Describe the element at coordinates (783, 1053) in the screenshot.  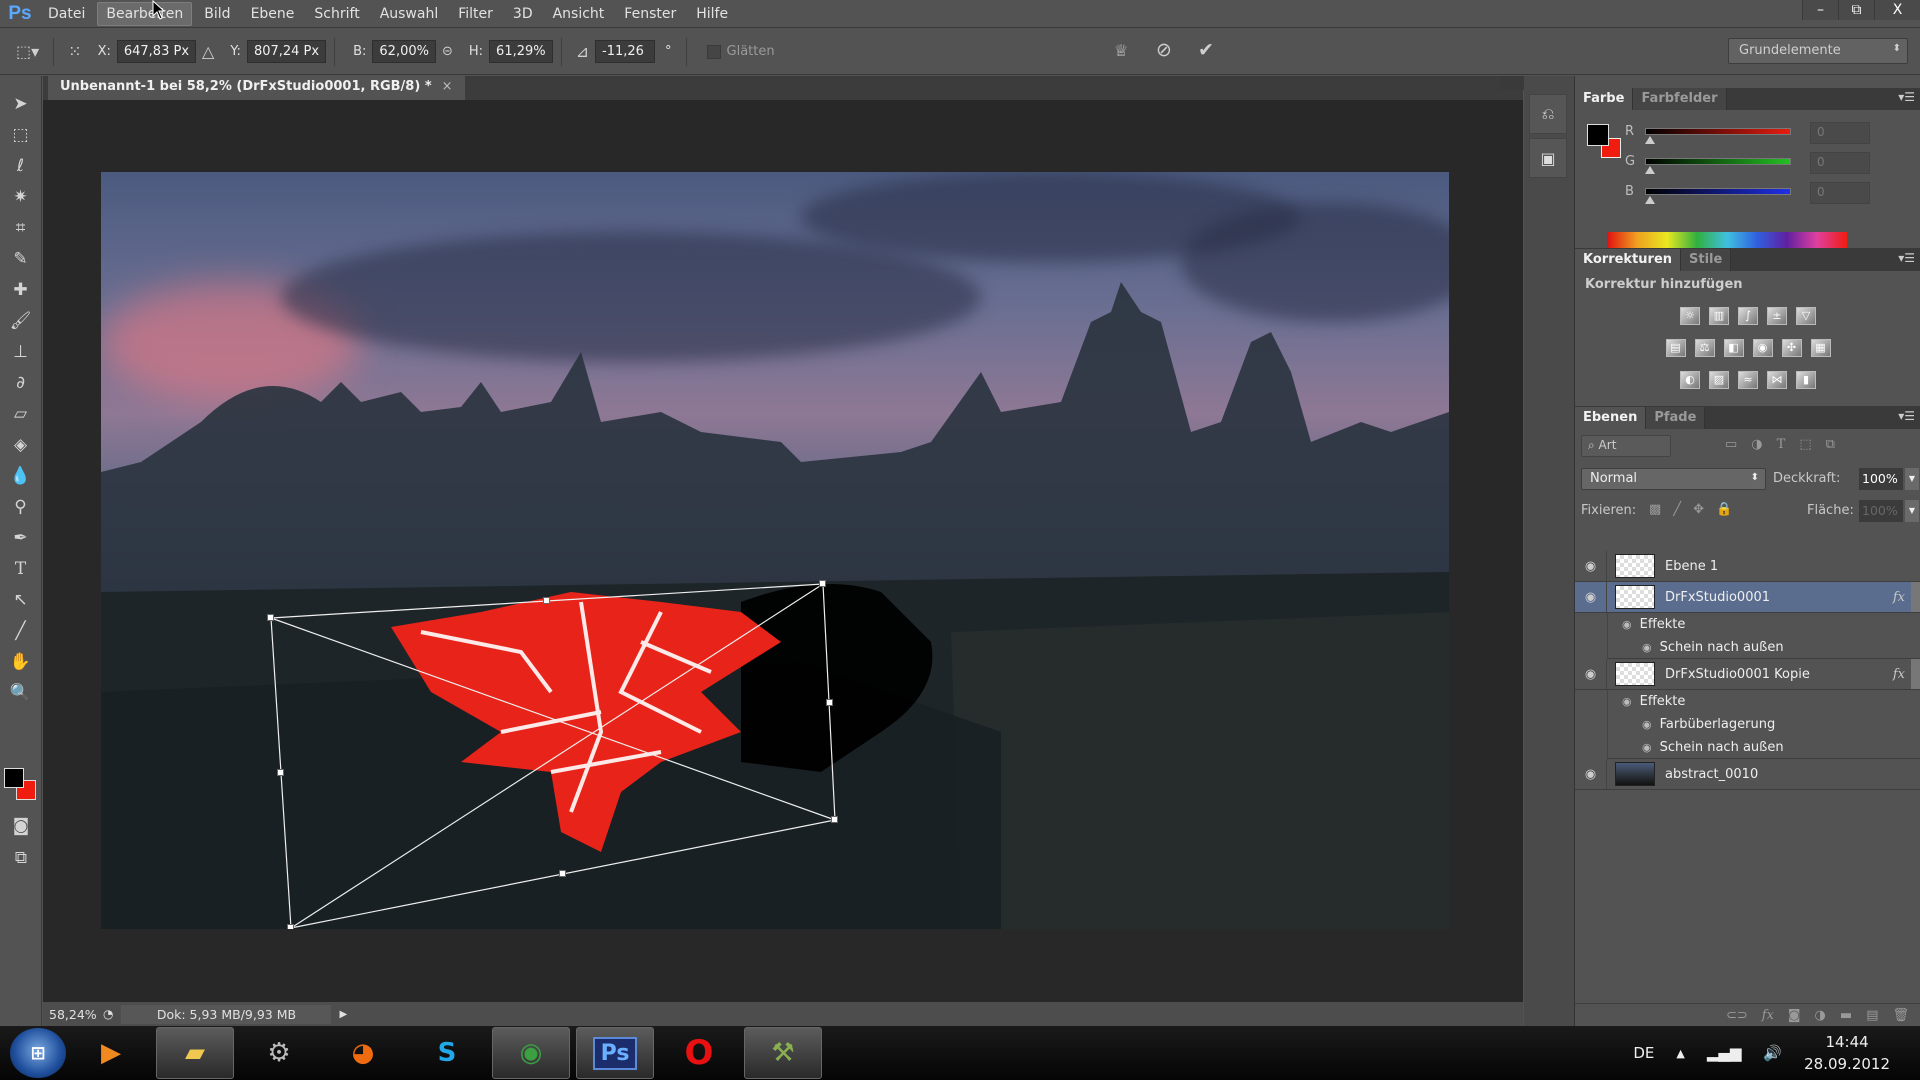
I see `taskbar-tool: ⚒` at that location.